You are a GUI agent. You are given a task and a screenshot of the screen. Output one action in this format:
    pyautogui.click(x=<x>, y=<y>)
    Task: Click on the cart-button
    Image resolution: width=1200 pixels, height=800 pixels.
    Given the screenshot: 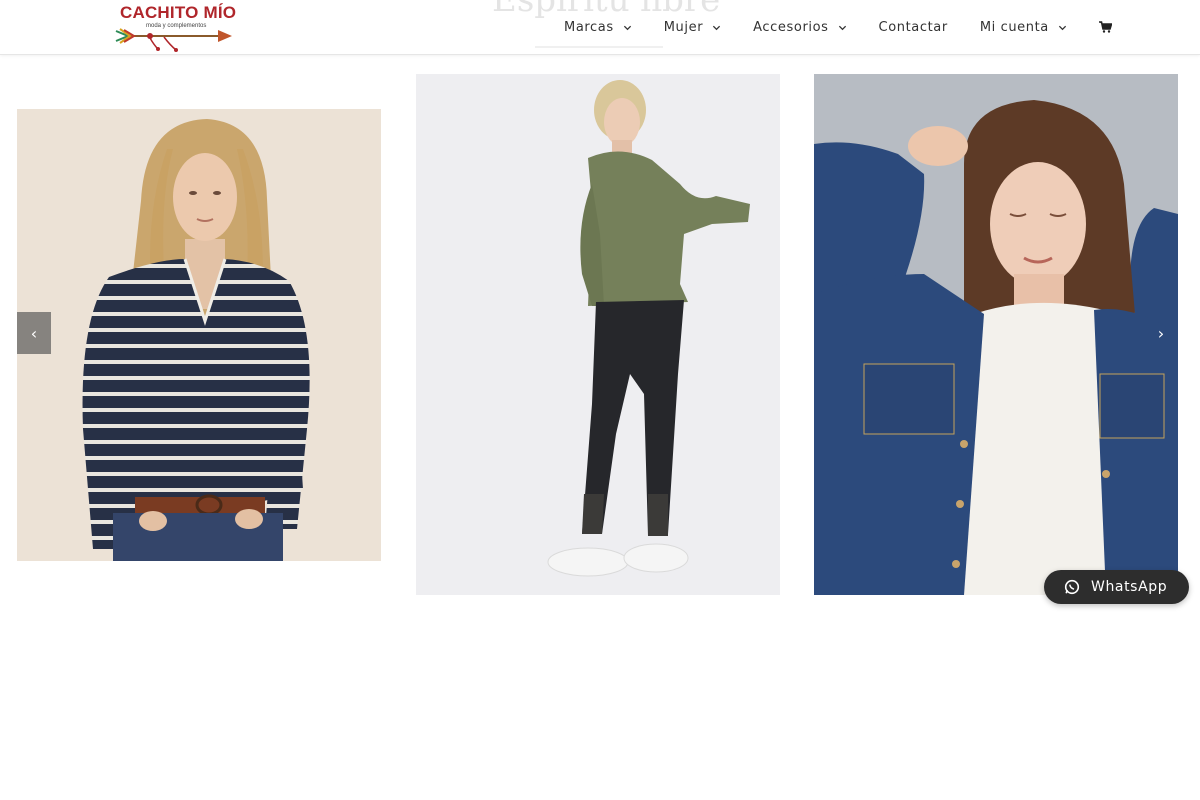 What is the action you would take?
    pyautogui.click(x=1102, y=27)
    